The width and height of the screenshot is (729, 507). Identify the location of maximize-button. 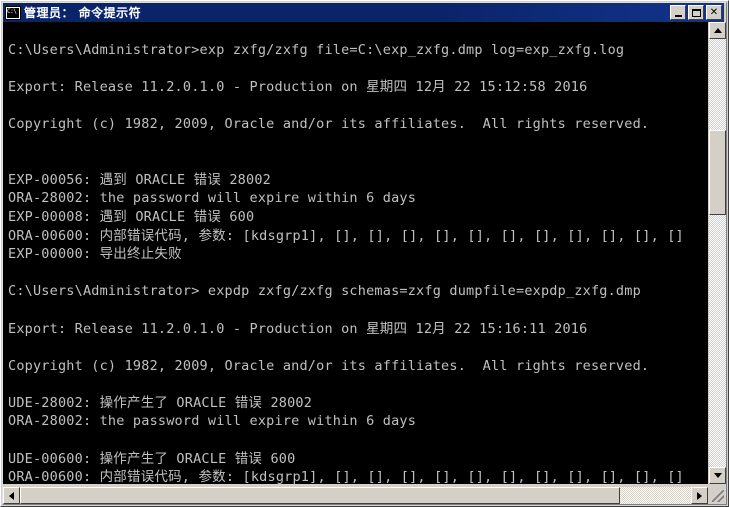
(696, 12).